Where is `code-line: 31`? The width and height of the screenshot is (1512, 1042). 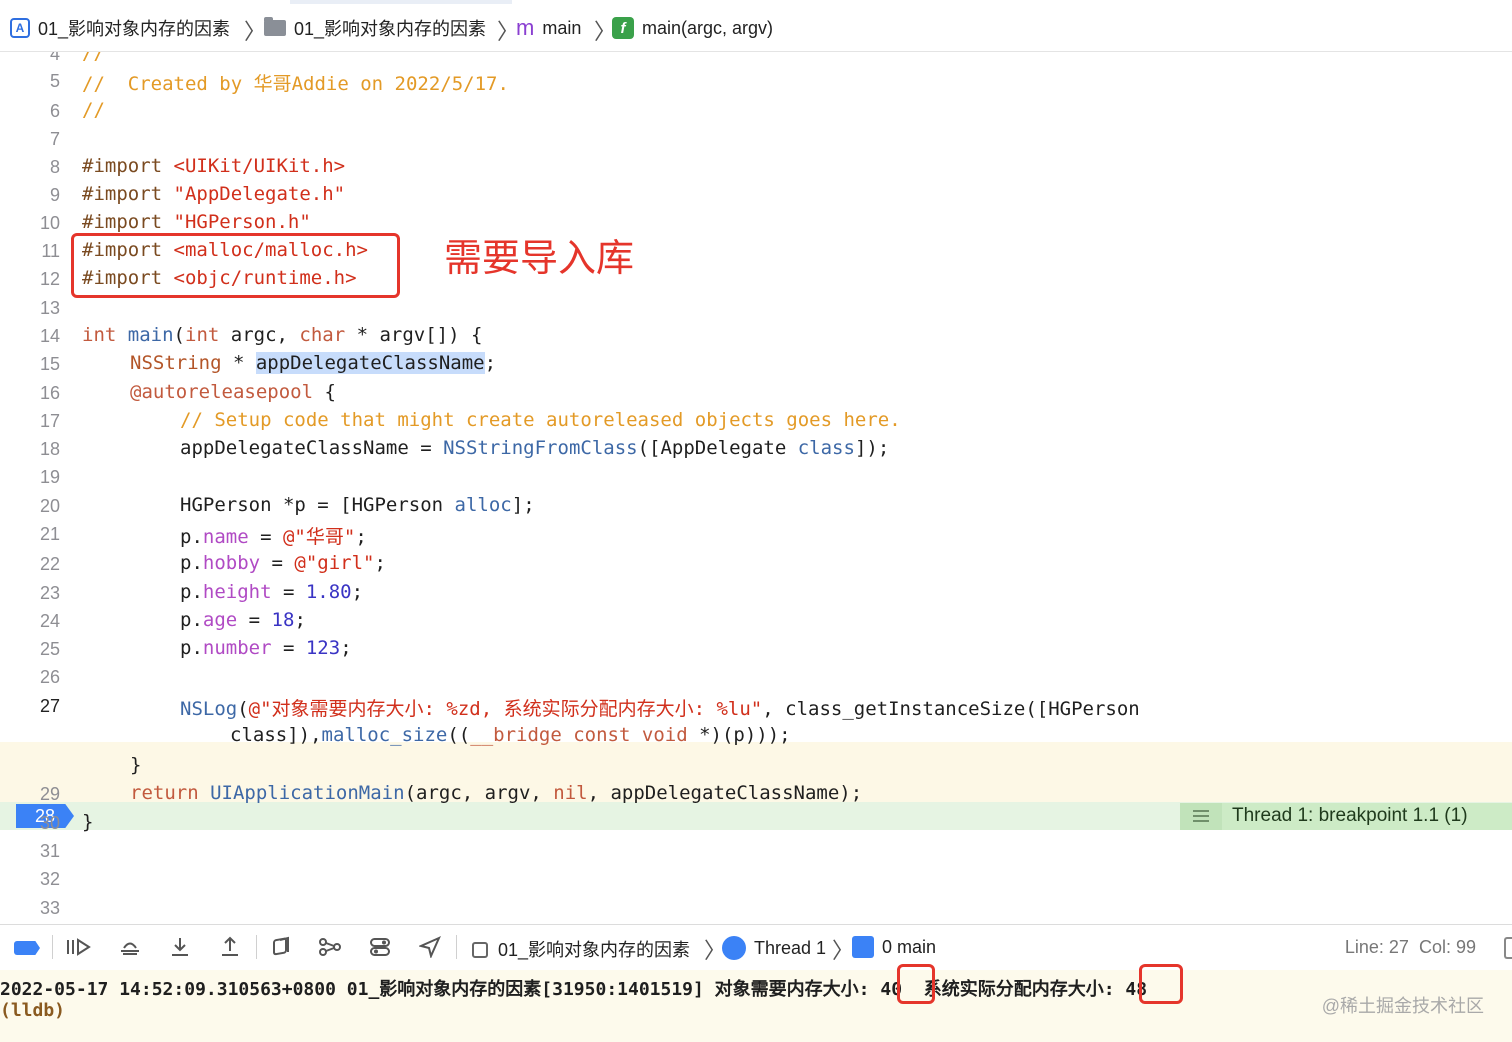
code-line: 31 is located at coordinates (756, 851).